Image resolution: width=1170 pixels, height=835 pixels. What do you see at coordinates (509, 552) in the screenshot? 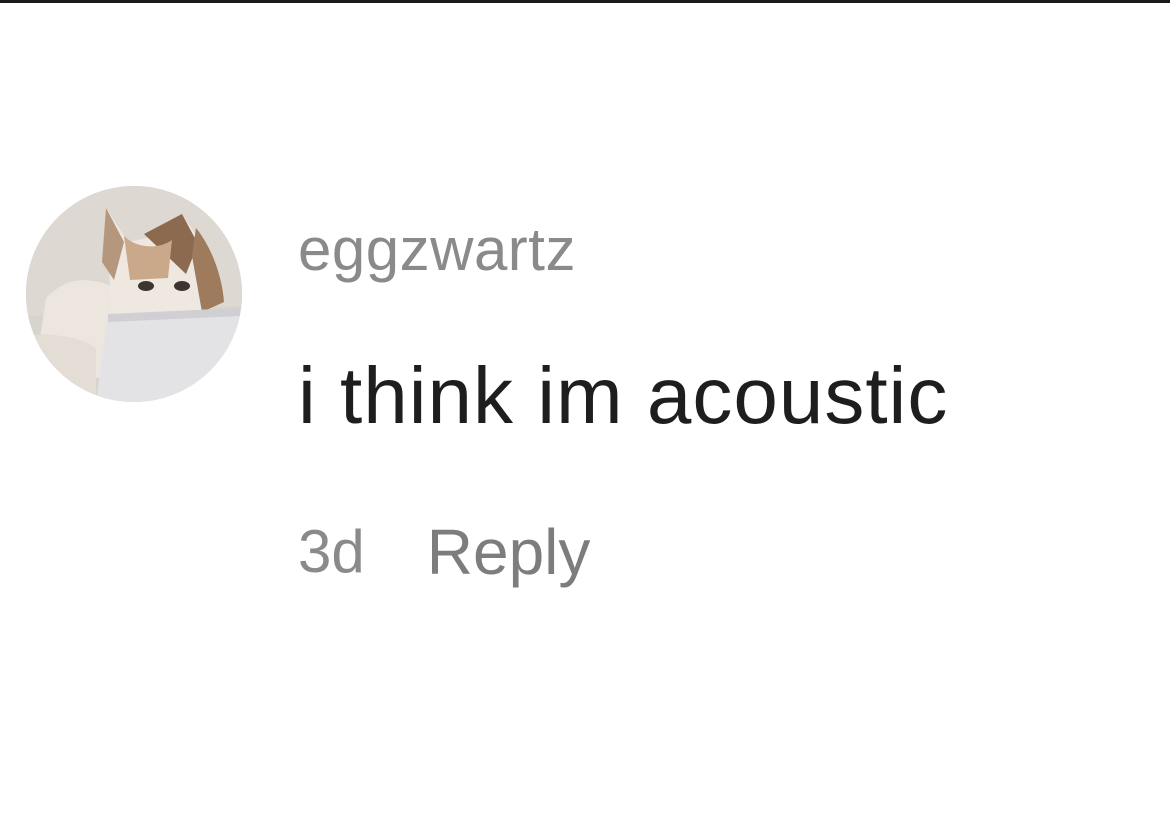
I see `reply-button: Reply` at bounding box center [509, 552].